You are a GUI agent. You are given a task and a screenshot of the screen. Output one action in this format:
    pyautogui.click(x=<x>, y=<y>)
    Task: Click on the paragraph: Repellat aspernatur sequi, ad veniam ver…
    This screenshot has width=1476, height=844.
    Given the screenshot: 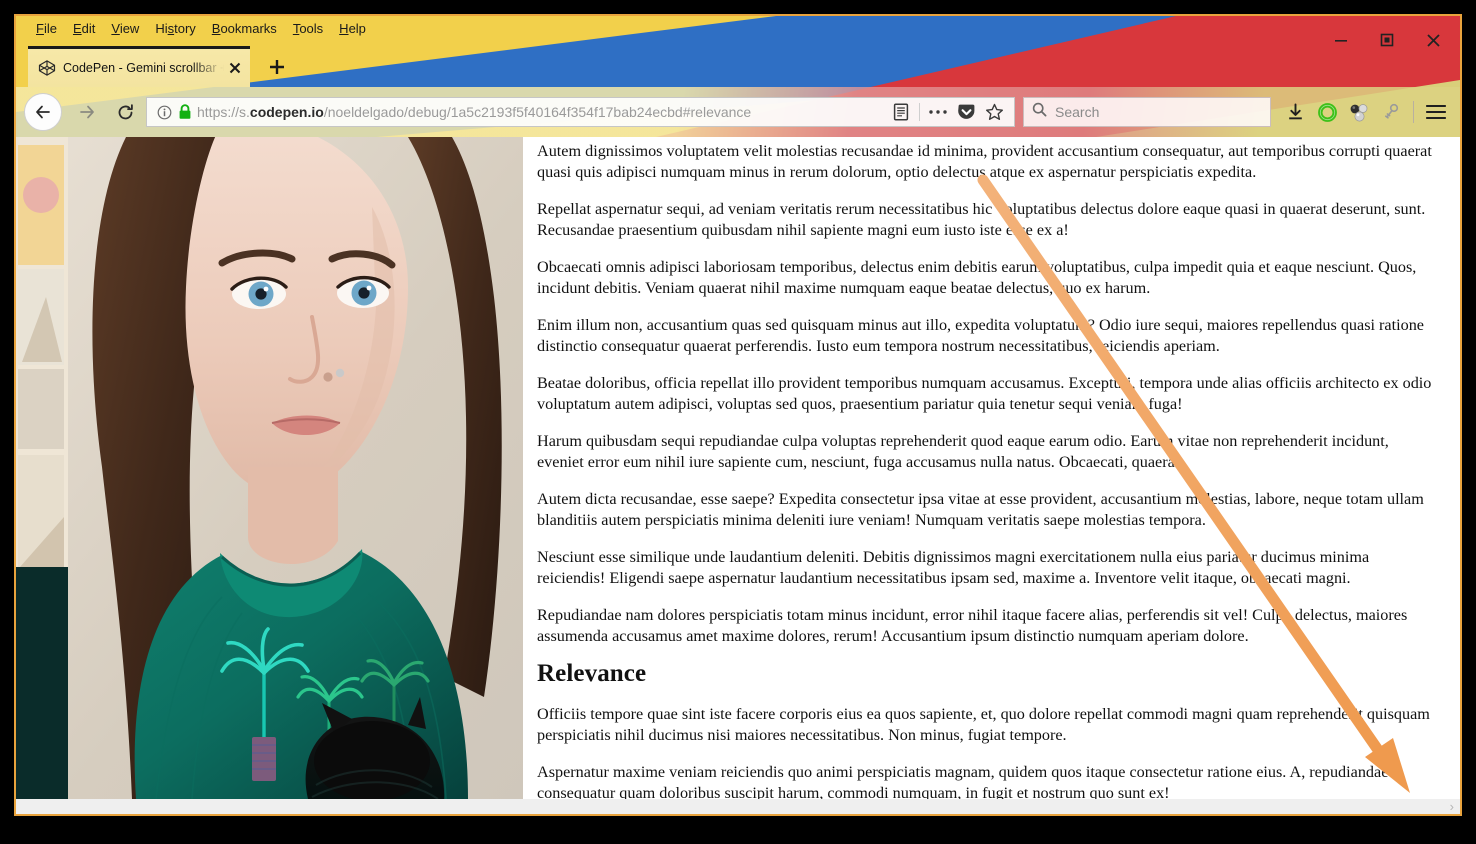 What is the action you would take?
    pyautogui.click(x=981, y=219)
    